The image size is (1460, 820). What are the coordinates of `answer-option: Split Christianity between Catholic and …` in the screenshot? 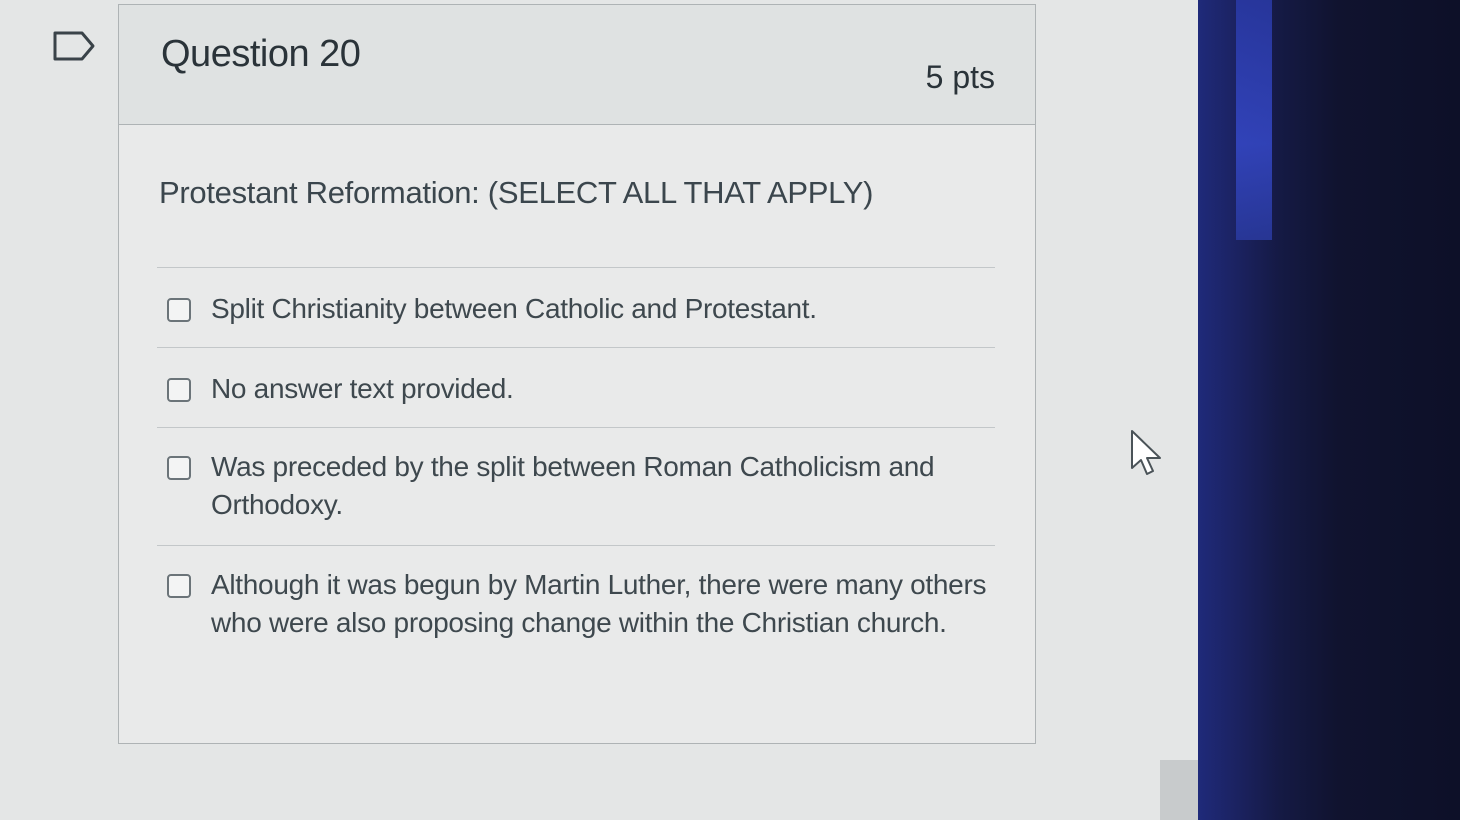 It's located at (576, 307).